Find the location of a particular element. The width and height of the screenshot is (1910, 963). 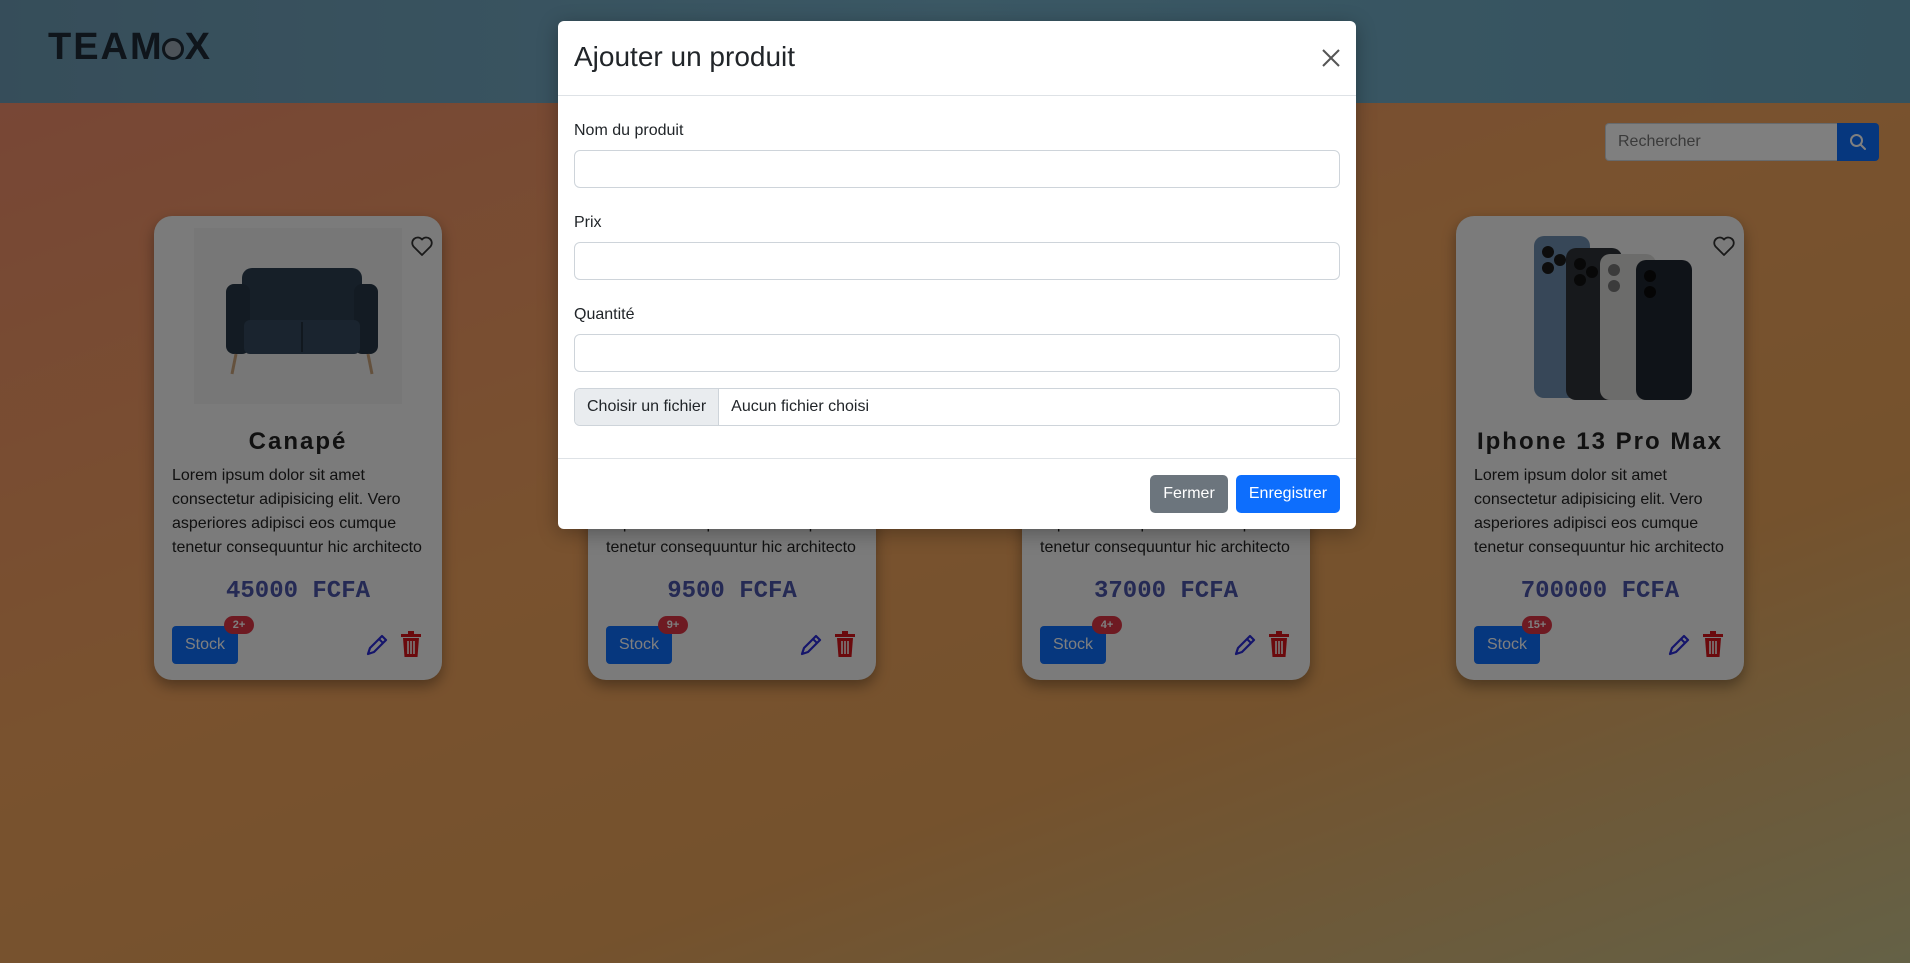

modal-title: Ajouter un produit is located at coordinates (685, 56).